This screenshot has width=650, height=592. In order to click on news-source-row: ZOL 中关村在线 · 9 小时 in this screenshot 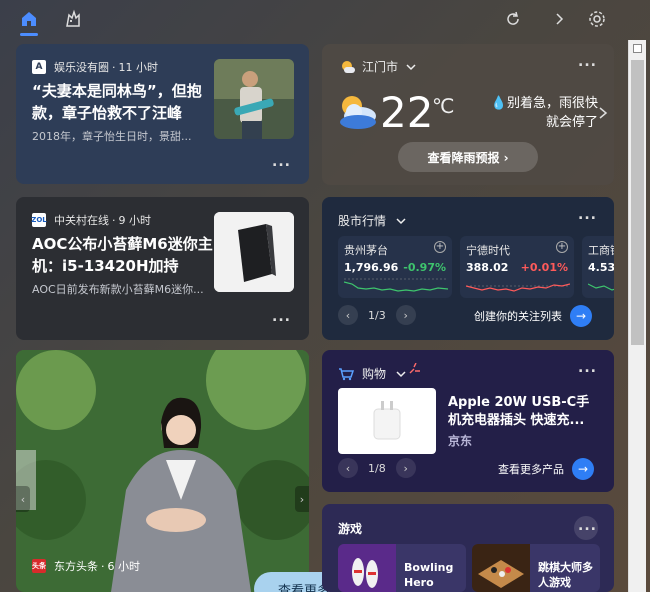, I will do `click(91, 220)`.